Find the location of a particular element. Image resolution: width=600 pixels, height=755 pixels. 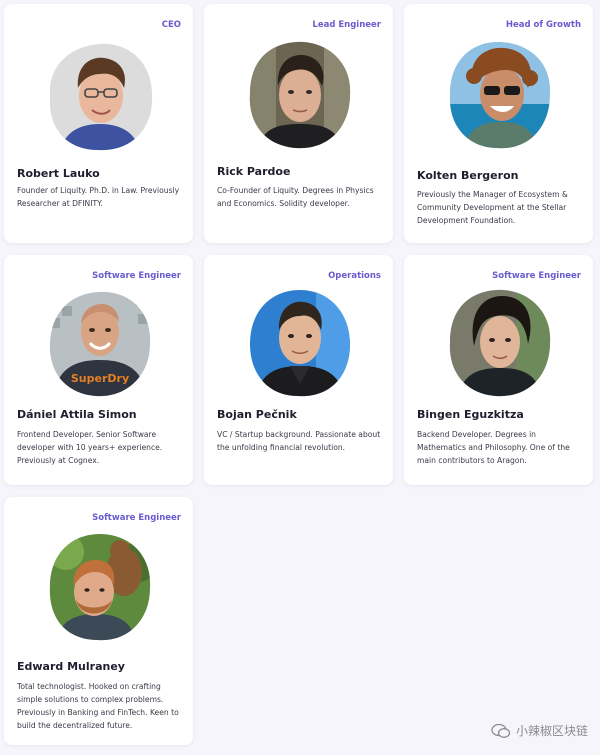

role-label: Lead Engineer is located at coordinates (346, 25).